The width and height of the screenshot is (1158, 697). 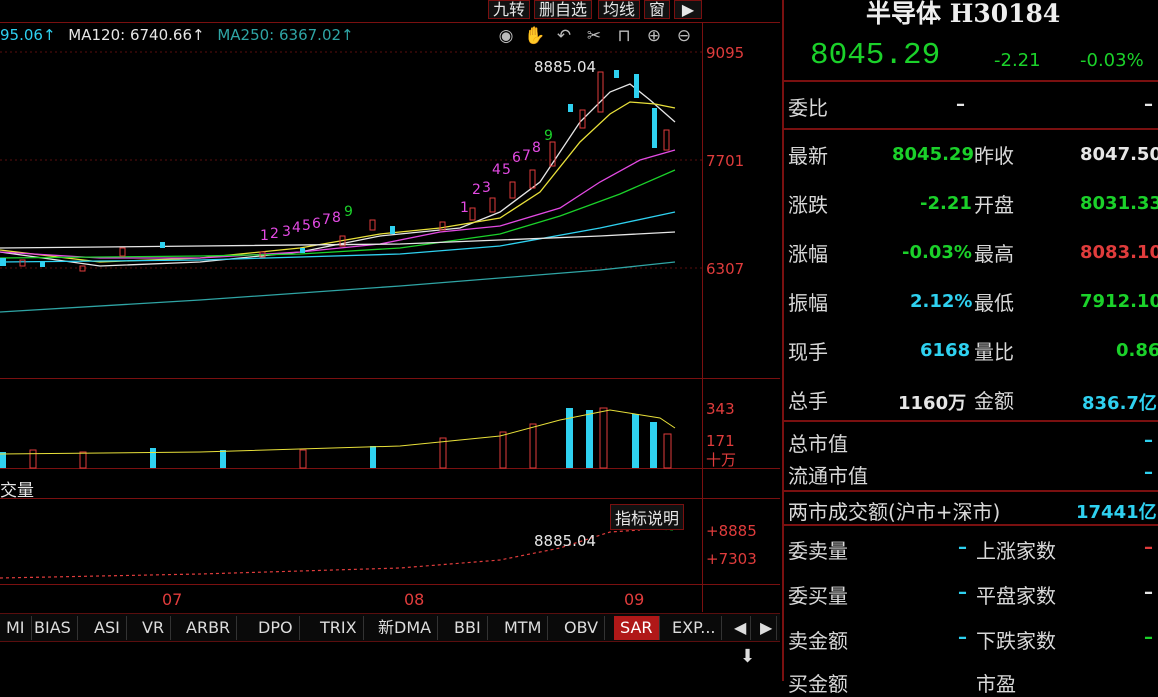 I want to click on sequence-labels: 123 456 789 12 3 4 56 7 89, so click(x=406, y=186).